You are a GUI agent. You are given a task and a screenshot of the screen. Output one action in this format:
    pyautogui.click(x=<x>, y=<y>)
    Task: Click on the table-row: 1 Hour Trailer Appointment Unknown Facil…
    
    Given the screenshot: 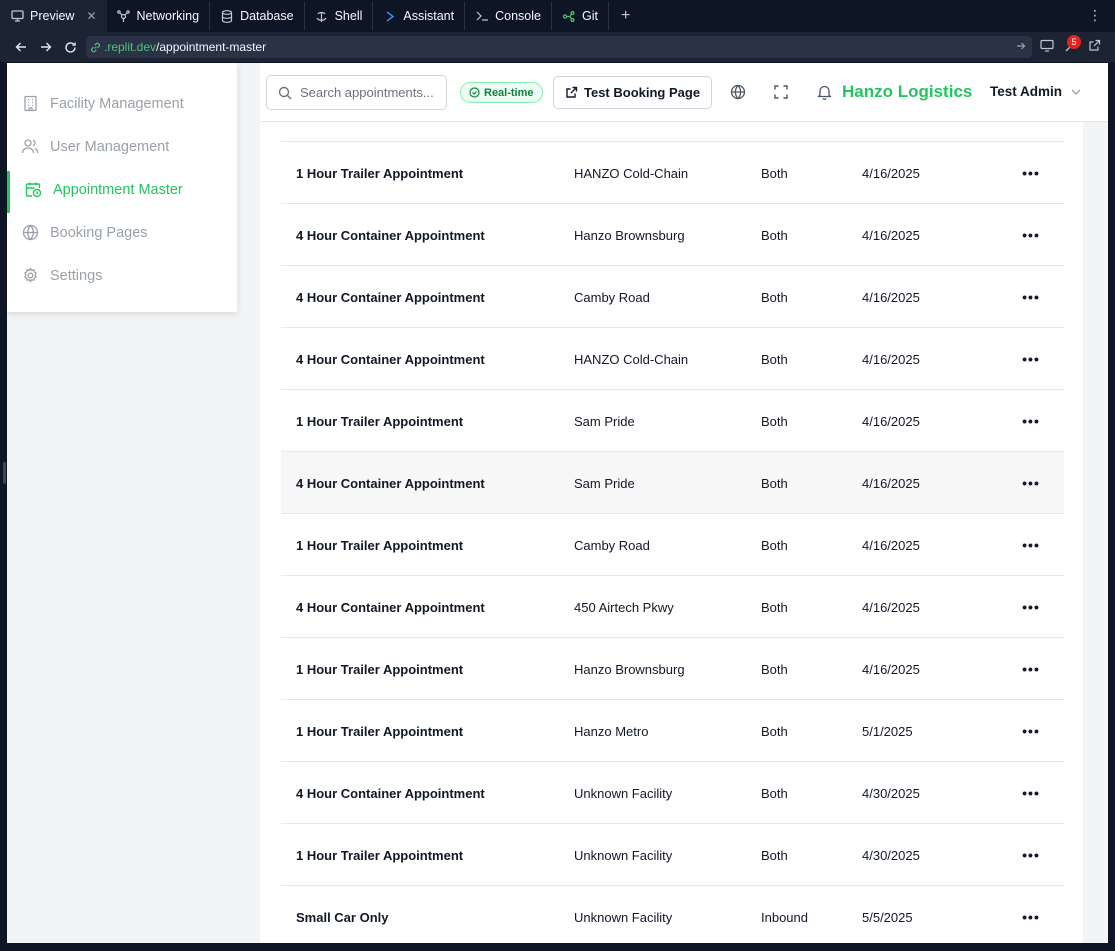 What is the action you would take?
    pyautogui.click(x=672, y=854)
    